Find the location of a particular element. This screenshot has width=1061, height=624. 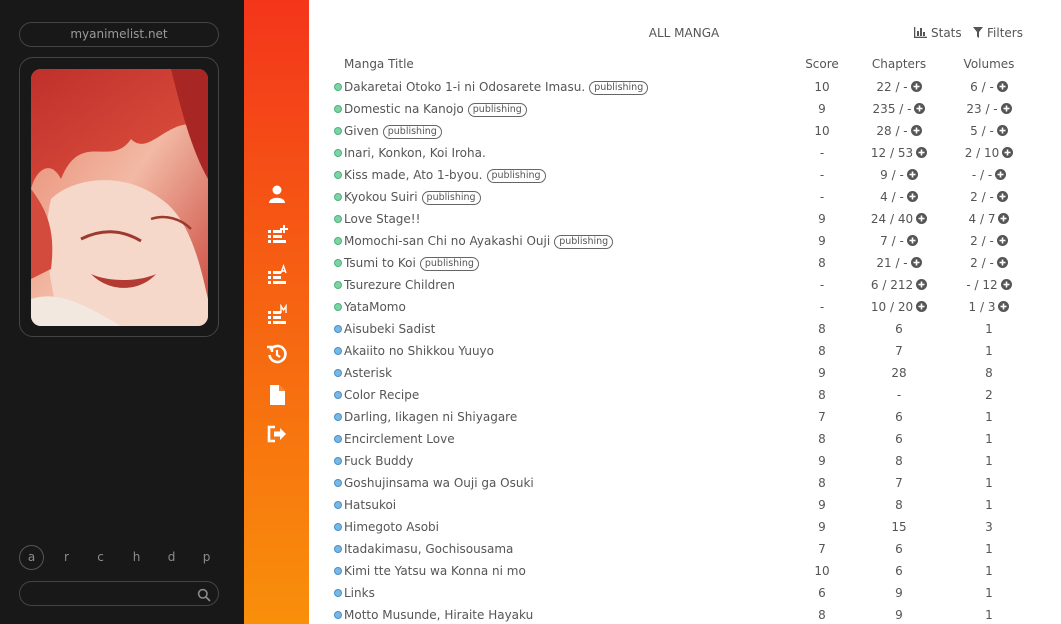

table-row: Motto Musunde, Hiraite Hayaku 8 9 1 is located at coordinates (685, 614).